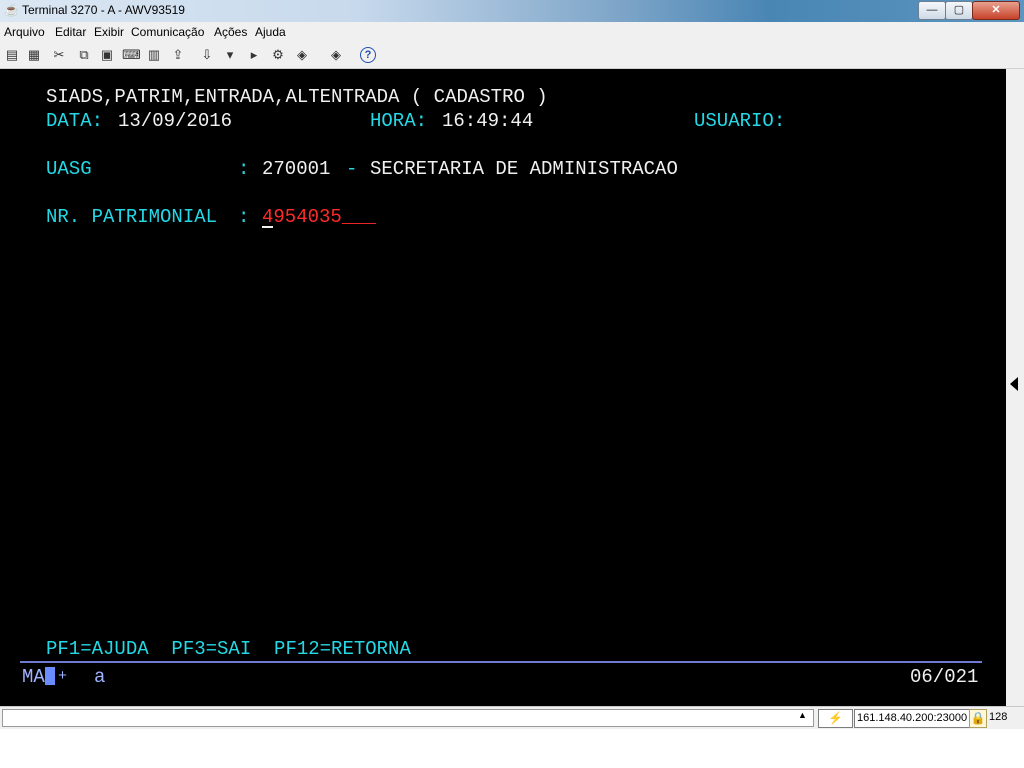 The height and width of the screenshot is (768, 1024). Describe the element at coordinates (33, 677) in the screenshot. I see `oia-mode-text: MA` at that location.